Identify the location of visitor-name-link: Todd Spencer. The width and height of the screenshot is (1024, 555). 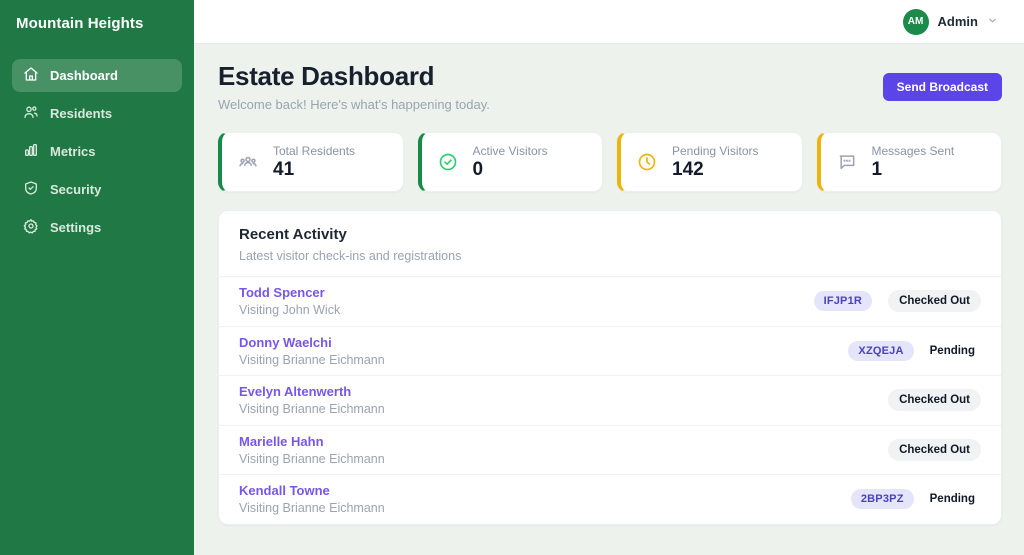
(289, 292).